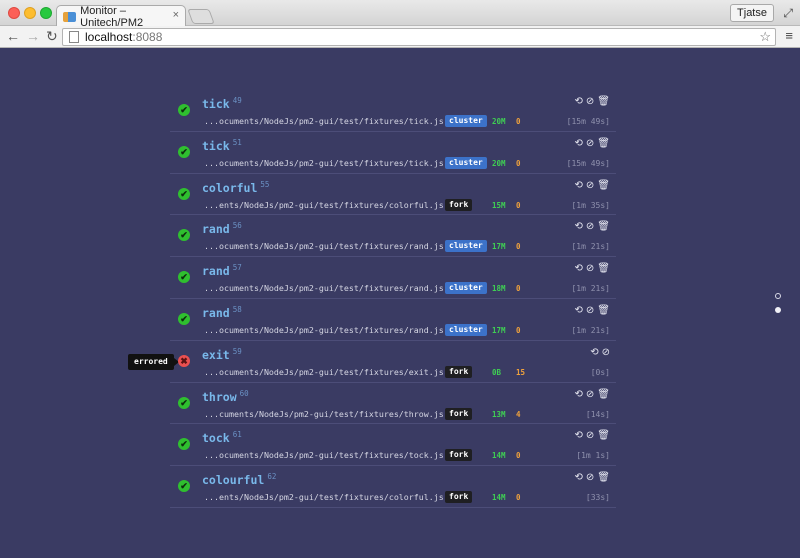 The width and height of the screenshot is (800, 558). What do you see at coordinates (778, 296) in the screenshot?
I see `pager-dot` at bounding box center [778, 296].